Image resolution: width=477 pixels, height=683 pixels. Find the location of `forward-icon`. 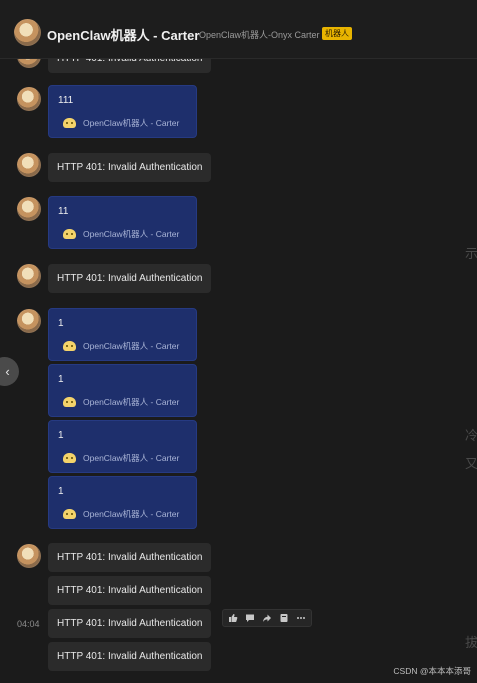

forward-icon is located at coordinates (267, 618).